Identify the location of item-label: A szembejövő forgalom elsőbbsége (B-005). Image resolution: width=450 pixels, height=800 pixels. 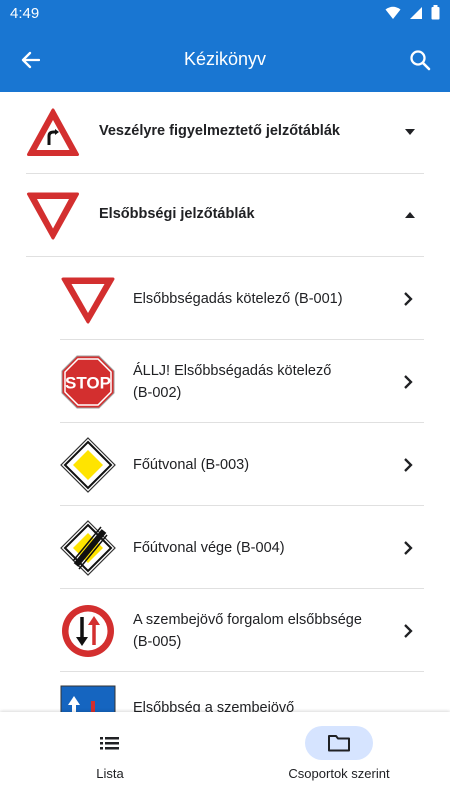
(258, 631).